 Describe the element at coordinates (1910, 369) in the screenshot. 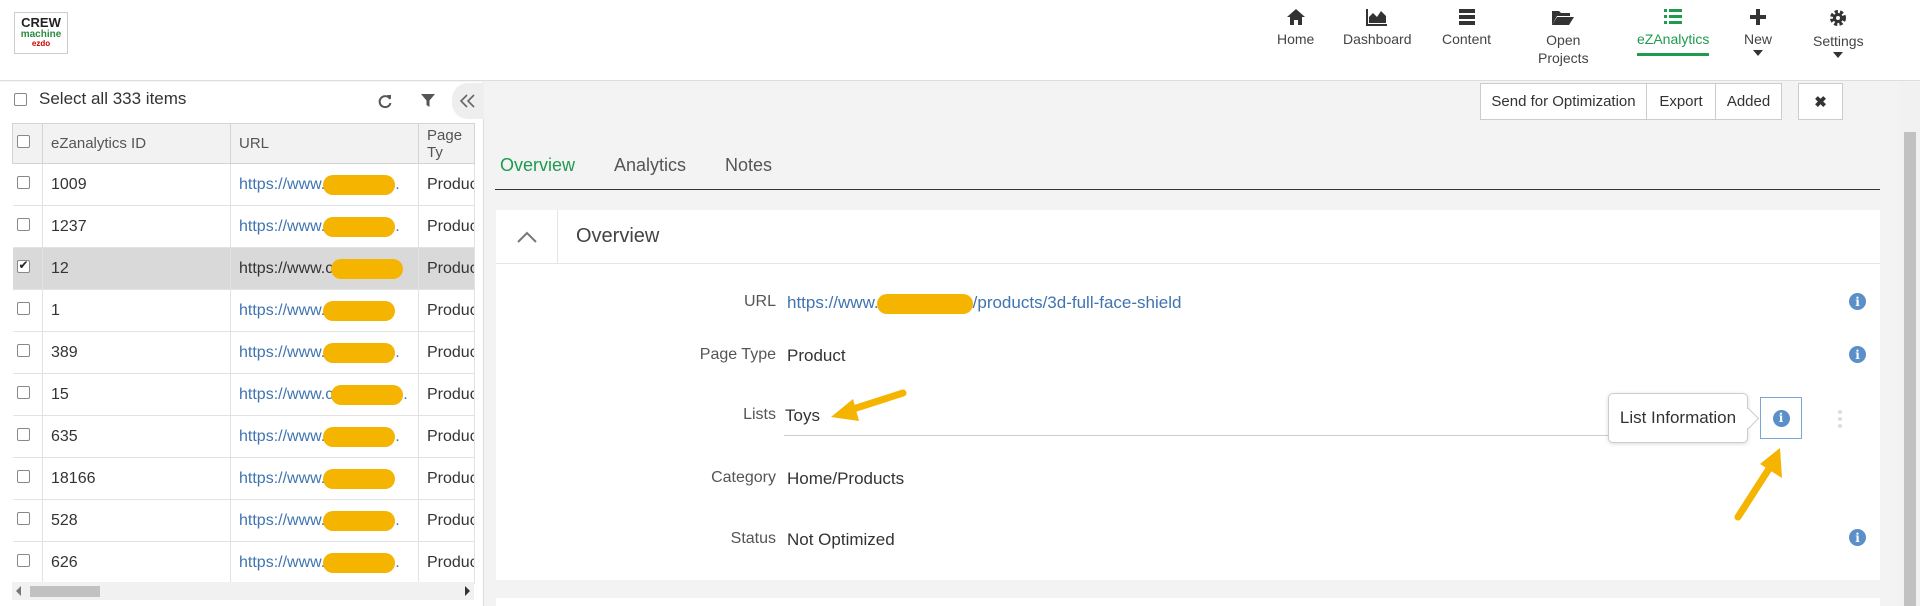

I see `vertical-scrollbar-thumb` at that location.